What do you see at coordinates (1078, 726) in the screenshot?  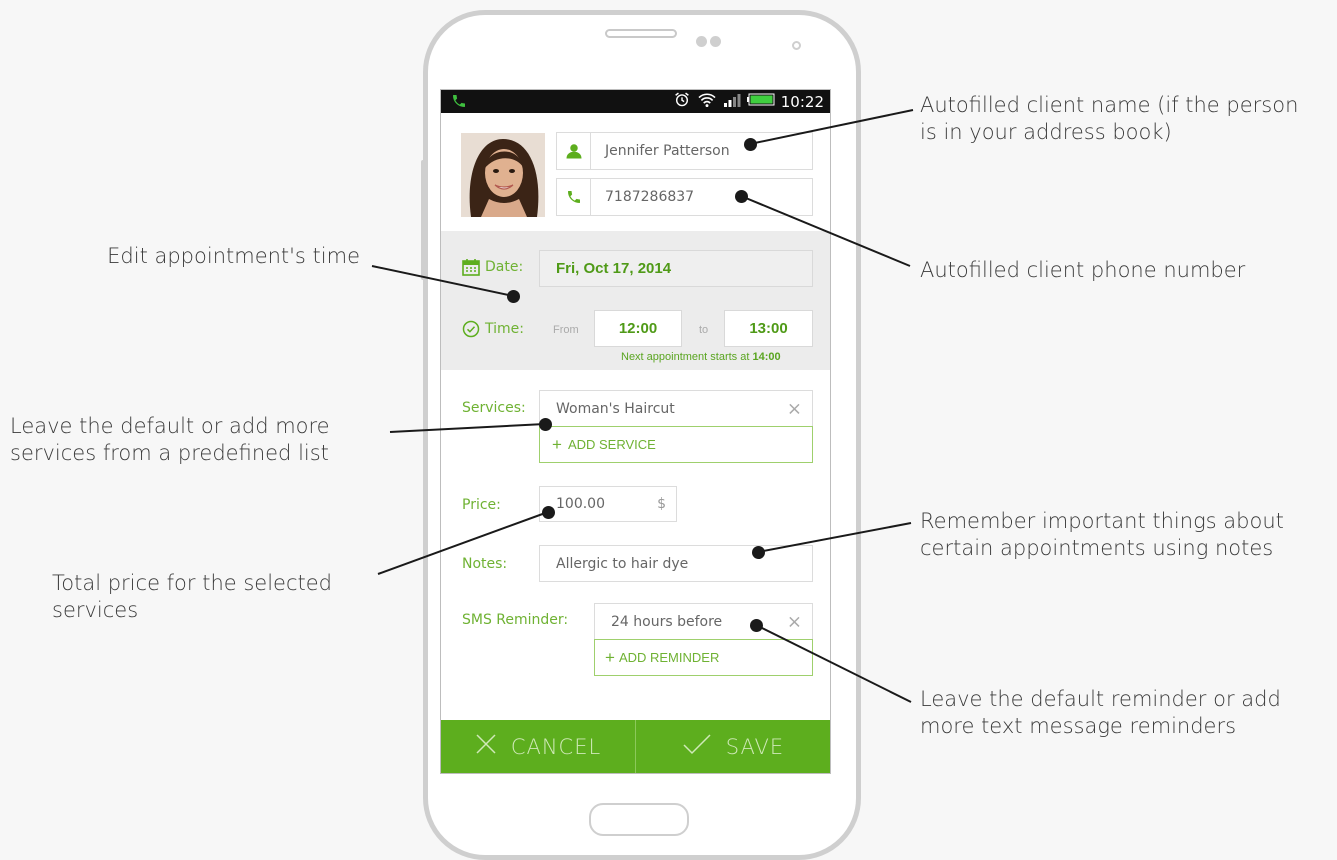 I see `annotation-line: more text message reminders` at bounding box center [1078, 726].